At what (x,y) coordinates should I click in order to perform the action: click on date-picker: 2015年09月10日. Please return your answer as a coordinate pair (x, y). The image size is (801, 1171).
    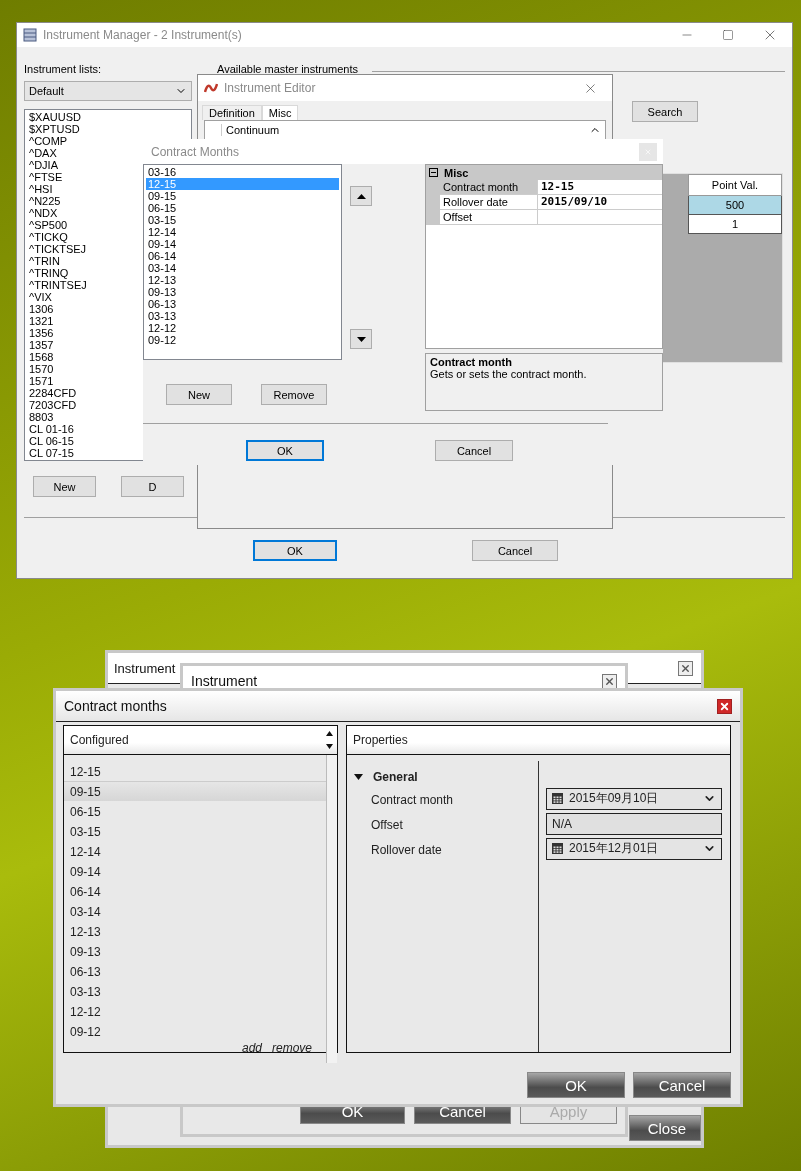
    Looking at the image, I should click on (634, 798).